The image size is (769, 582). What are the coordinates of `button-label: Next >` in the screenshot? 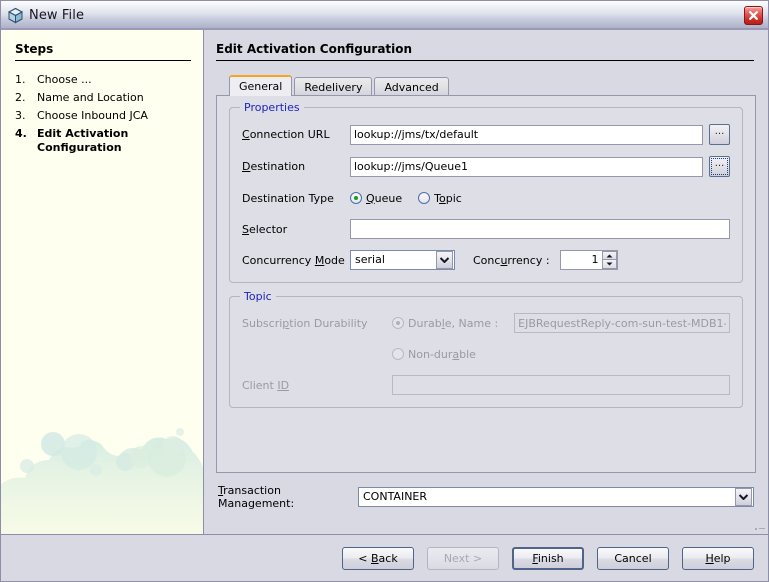 It's located at (463, 558).